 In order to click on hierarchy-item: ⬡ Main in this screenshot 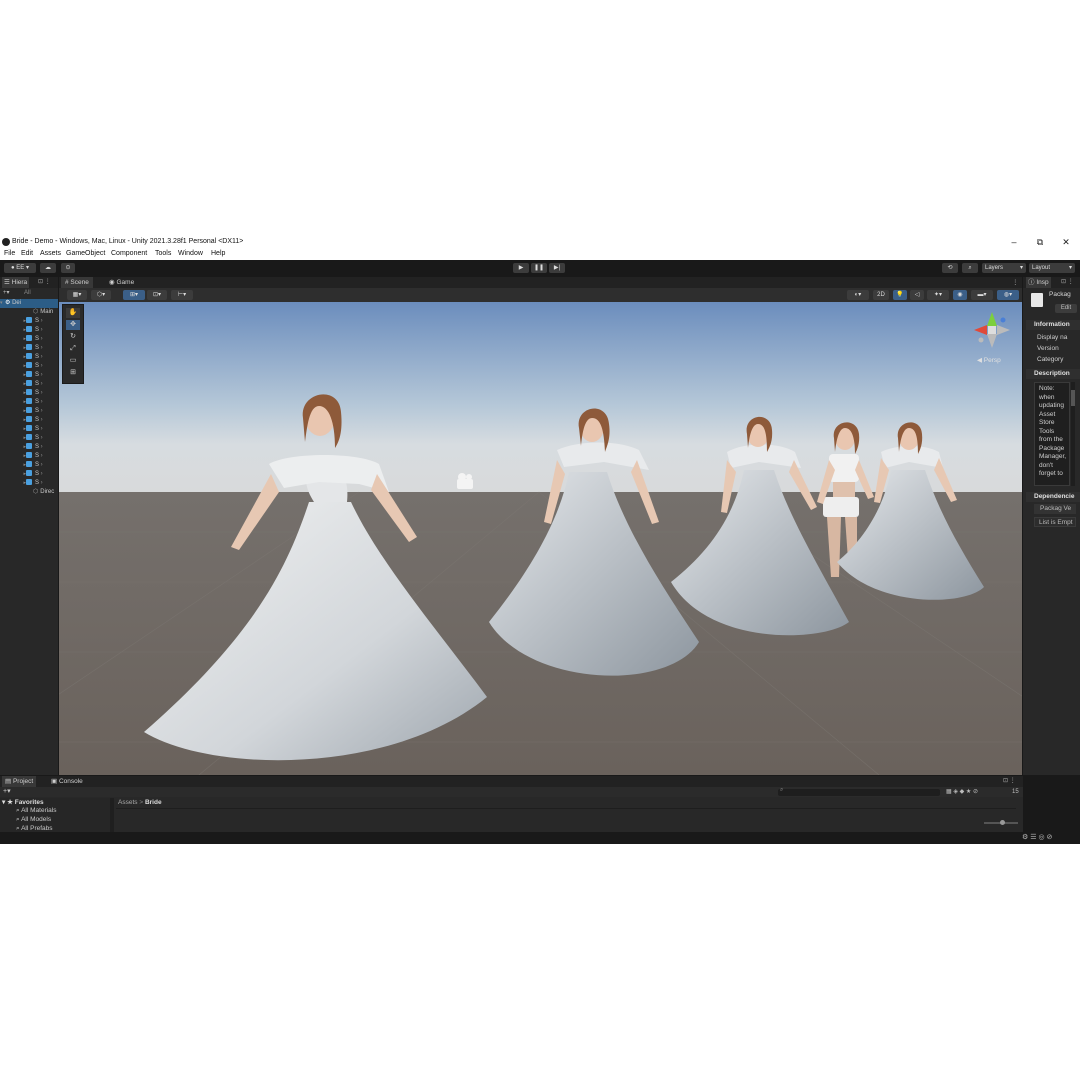, I will do `click(29, 312)`.